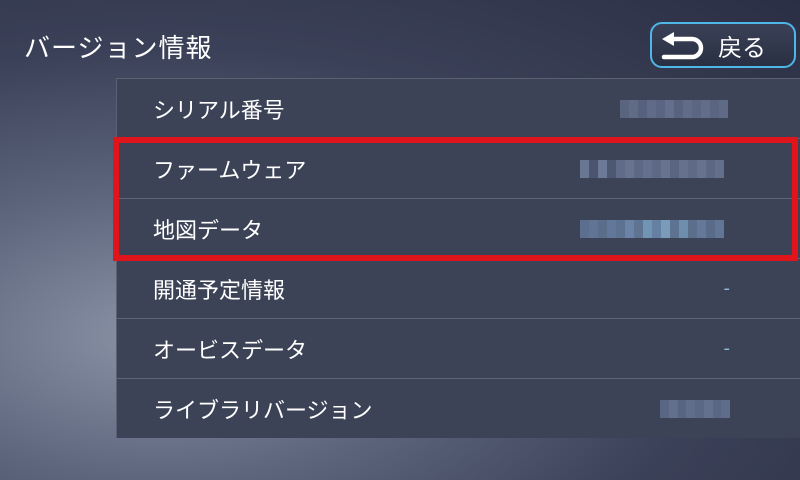 This screenshot has height=480, width=800. I want to click on row-label: 開通予定情報, so click(219, 291).